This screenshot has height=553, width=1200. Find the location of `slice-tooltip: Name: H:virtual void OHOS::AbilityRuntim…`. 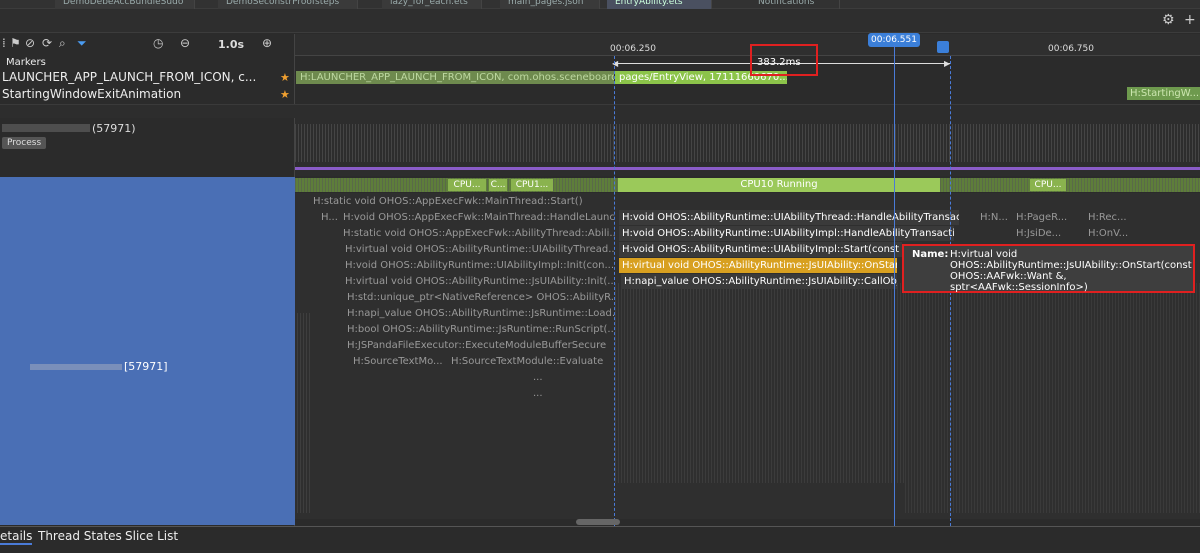

slice-tooltip: Name: H:virtual void OHOS::AbilityRuntim… is located at coordinates (1048, 268).